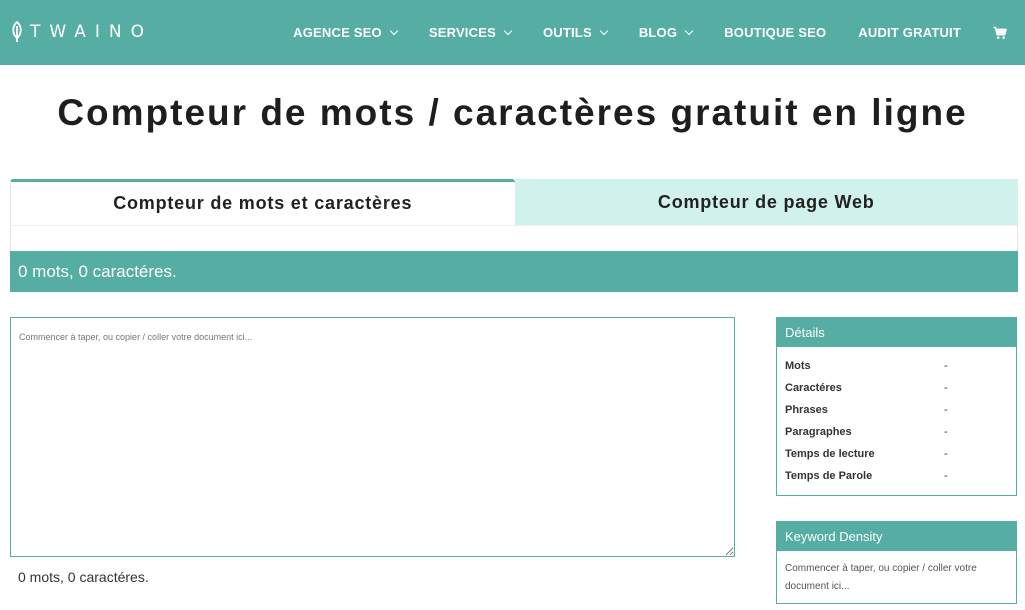 Image resolution: width=1025 pixels, height=610 pixels. I want to click on tab-webpage-counter: Compteur de page Web, so click(766, 202).